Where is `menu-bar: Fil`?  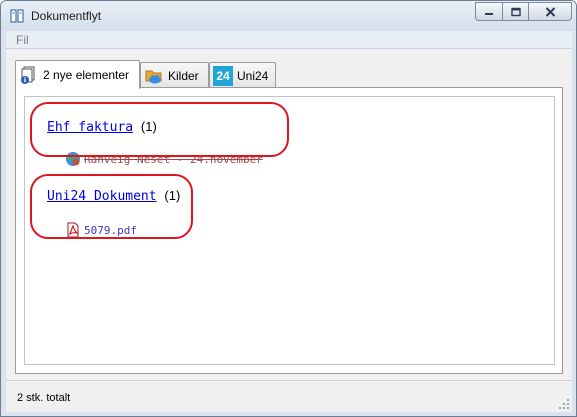
menu-bar: Fil is located at coordinates (289, 40).